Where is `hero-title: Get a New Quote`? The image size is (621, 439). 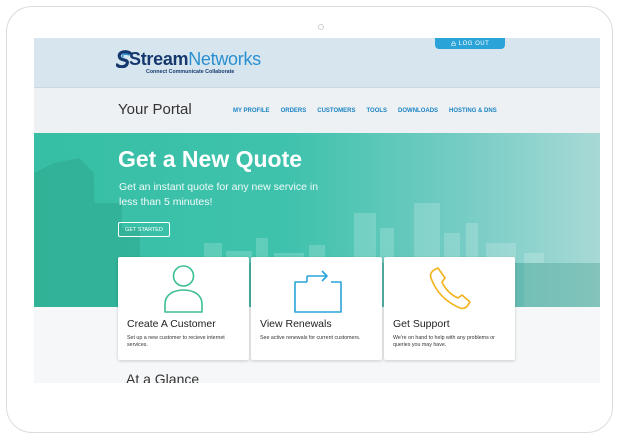
hero-title: Get a New Quote is located at coordinates (210, 159).